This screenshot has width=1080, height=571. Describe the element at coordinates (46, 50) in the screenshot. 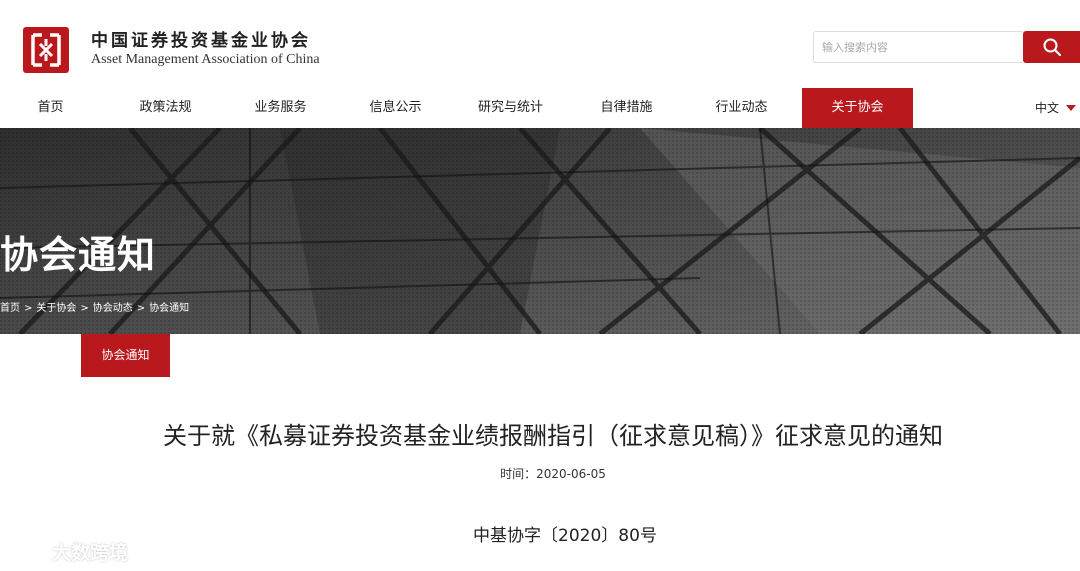

I see `amac-logo-icon` at that location.